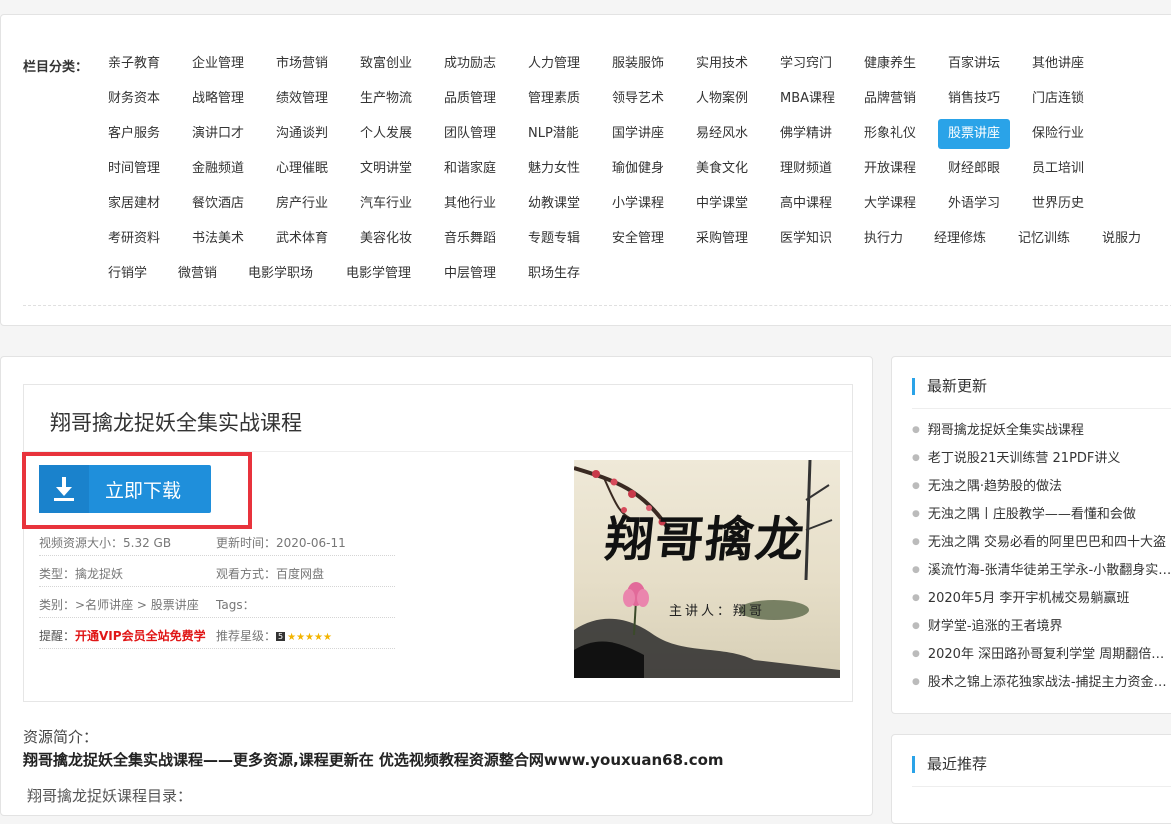 Image resolution: width=1171 pixels, height=824 pixels. What do you see at coordinates (554, 99) in the screenshot?
I see `category-item: 管理素质` at bounding box center [554, 99].